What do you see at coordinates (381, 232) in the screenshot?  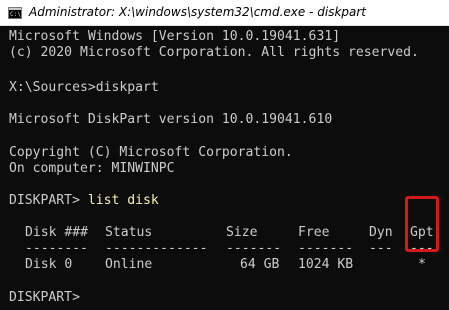 I see `column-header-dyn: Dyn` at bounding box center [381, 232].